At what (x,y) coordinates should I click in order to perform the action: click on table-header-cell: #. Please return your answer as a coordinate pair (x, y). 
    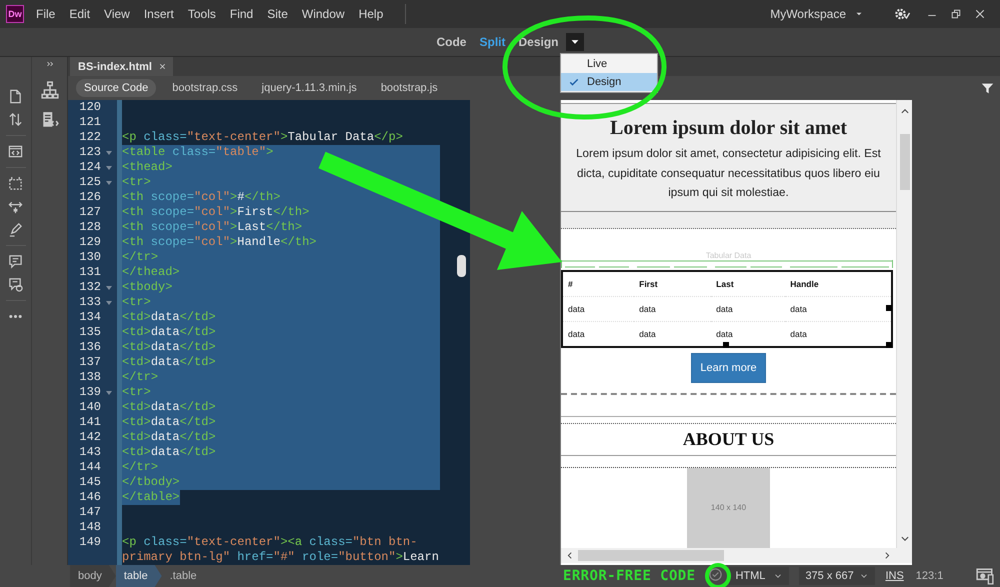
    Looking at the image, I should click on (598, 284).